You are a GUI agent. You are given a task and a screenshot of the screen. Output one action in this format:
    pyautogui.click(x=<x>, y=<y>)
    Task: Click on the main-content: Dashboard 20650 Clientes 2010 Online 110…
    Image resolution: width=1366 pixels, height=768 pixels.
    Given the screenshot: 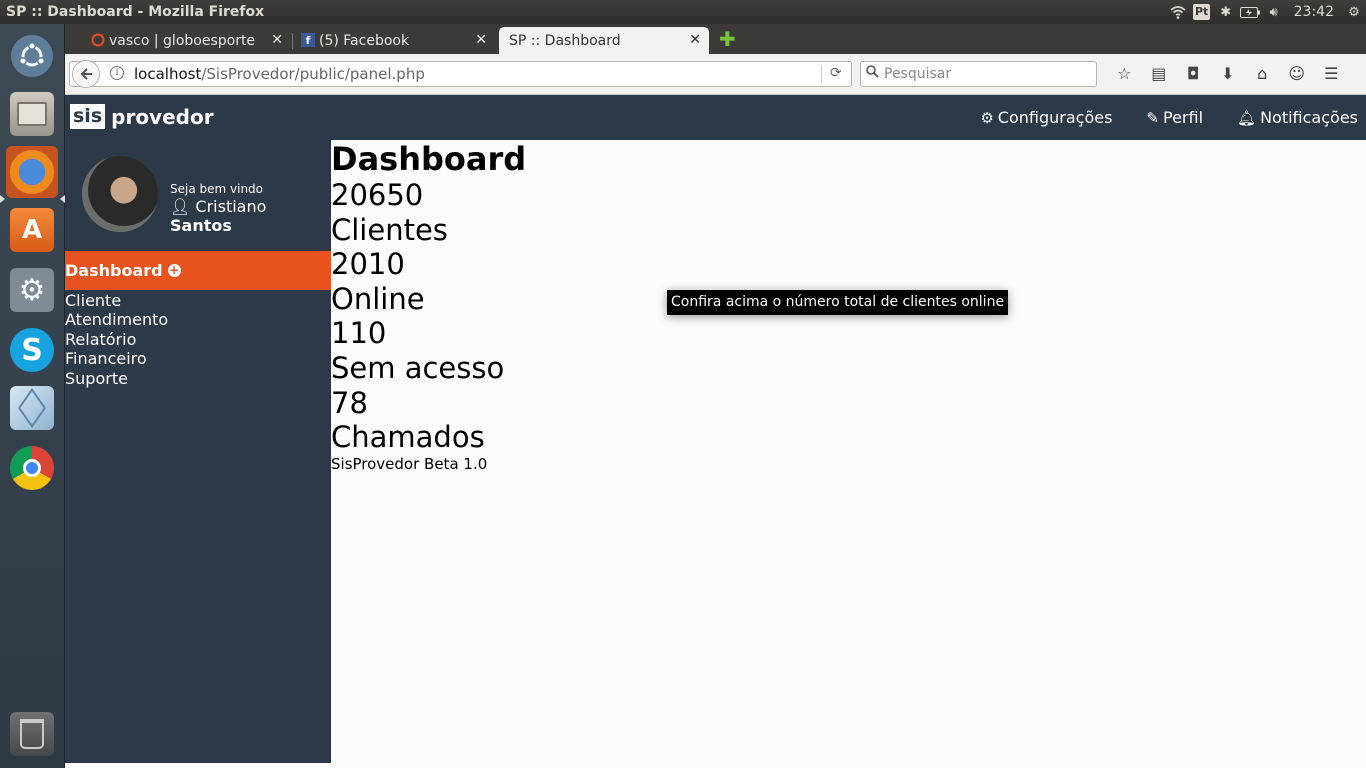 What is the action you would take?
    pyautogui.click(x=428, y=306)
    